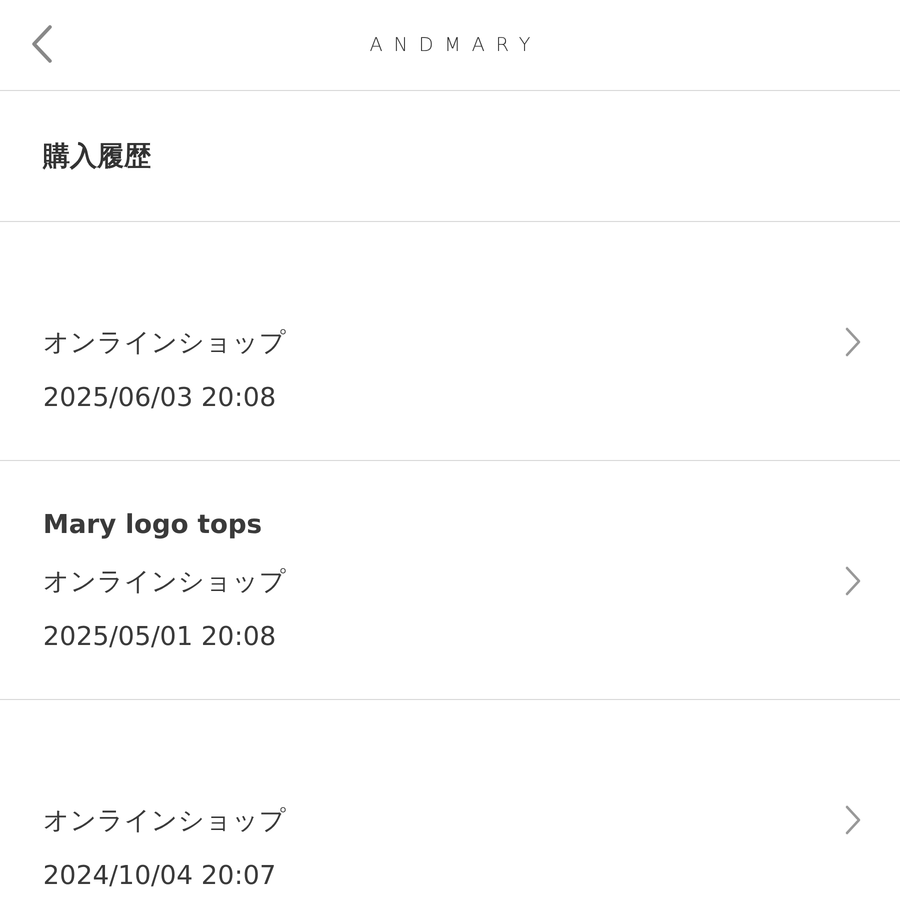 This screenshot has height=900, width=900. I want to click on back-chevron-icon, so click(42, 44).